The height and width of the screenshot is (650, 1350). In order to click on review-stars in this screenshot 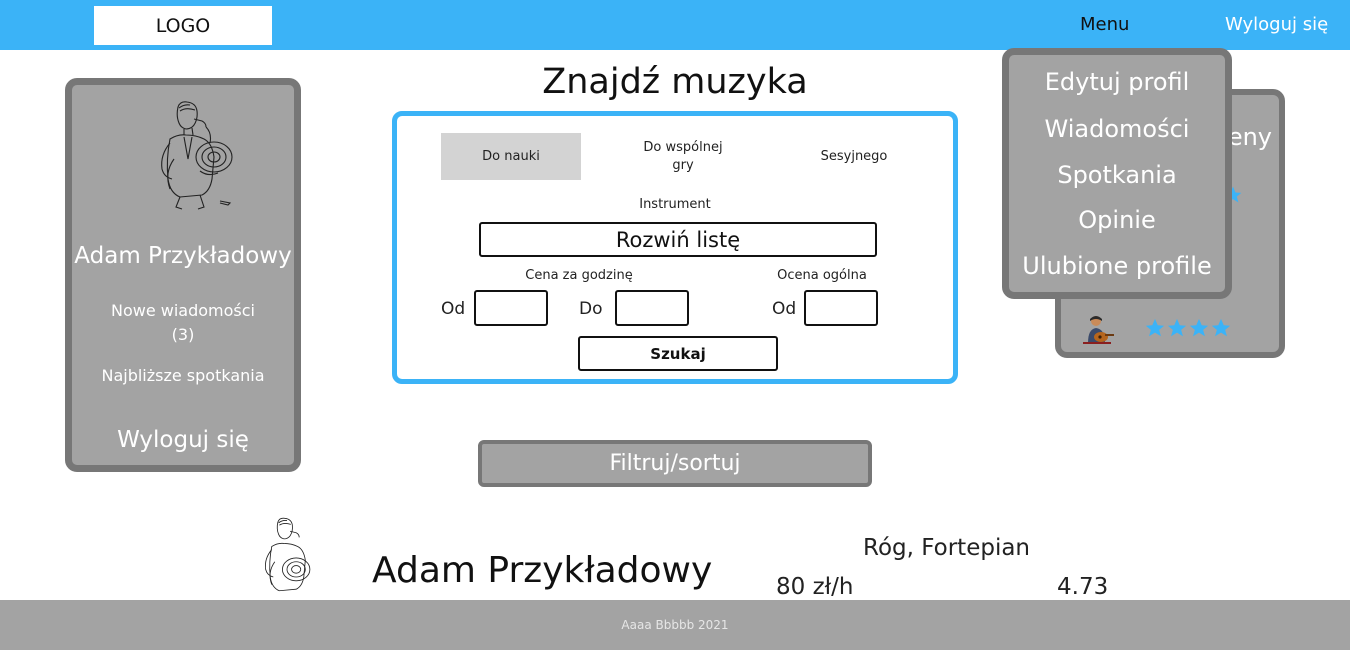, I will do `click(1188, 328)`.